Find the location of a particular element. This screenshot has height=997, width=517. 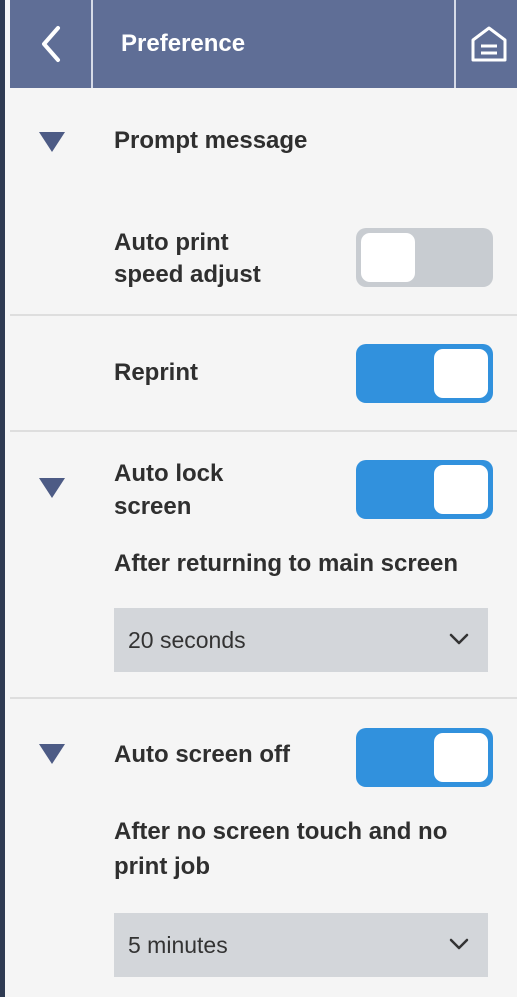

auto-screen-off-time-select: 5 minutes is located at coordinates (301, 945).